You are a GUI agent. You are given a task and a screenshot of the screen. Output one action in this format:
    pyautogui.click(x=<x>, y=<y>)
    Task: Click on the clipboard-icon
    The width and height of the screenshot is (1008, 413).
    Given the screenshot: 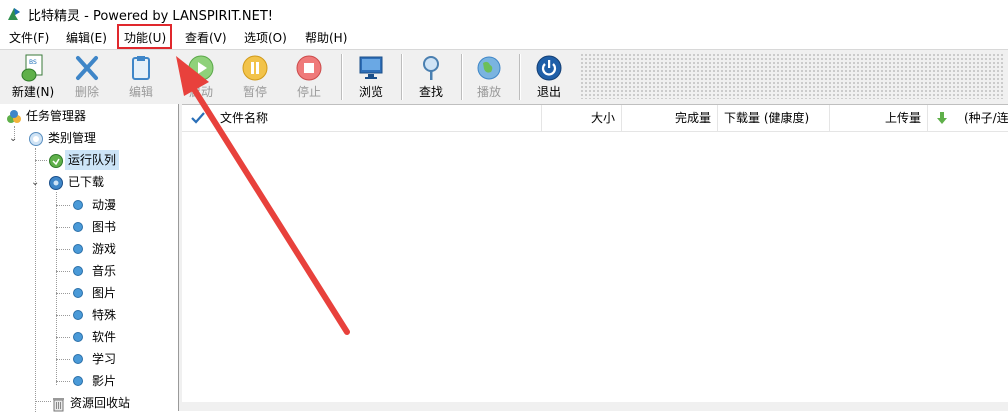 What is the action you would take?
    pyautogui.click(x=141, y=68)
    